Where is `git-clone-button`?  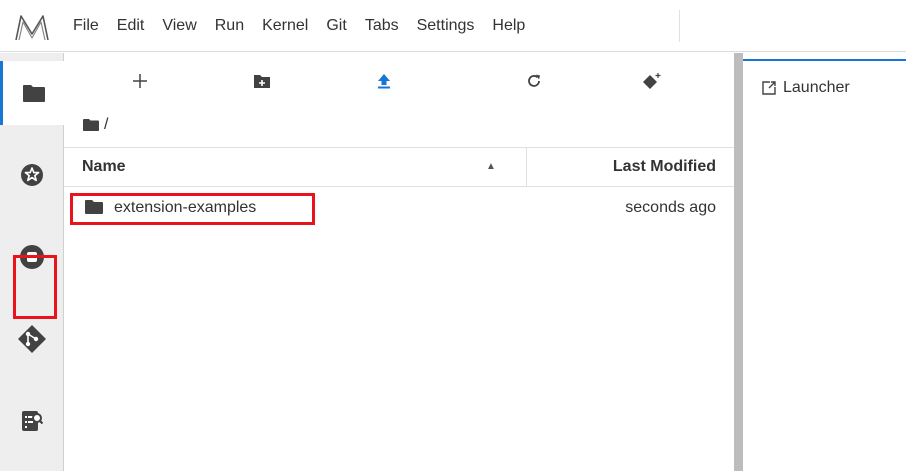
git-clone-button is located at coordinates (652, 81).